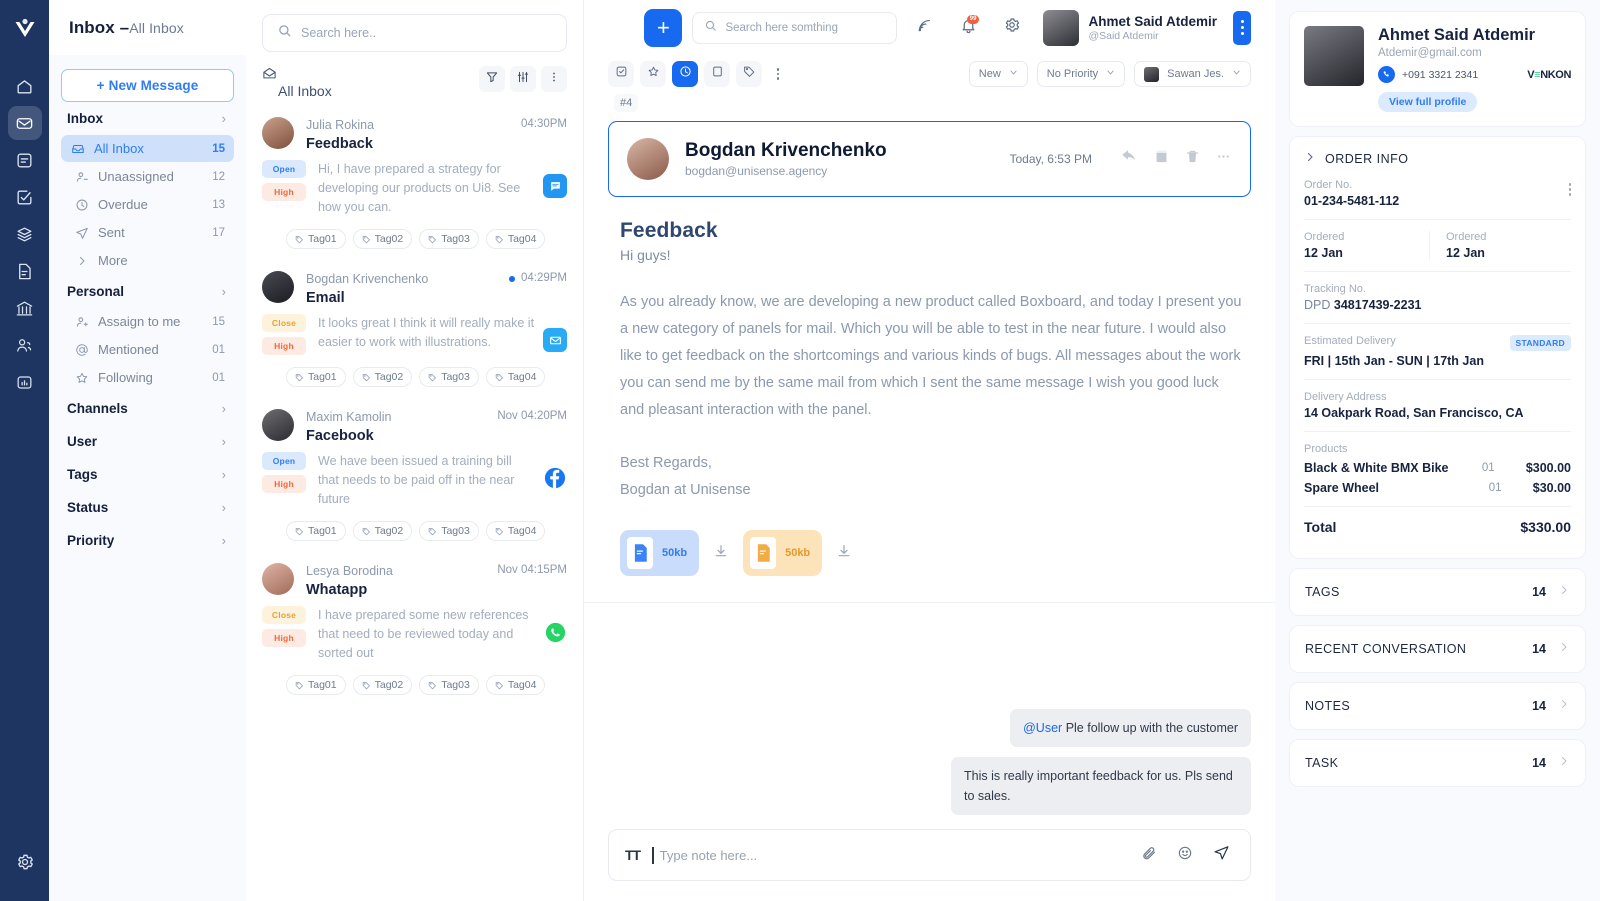 The width and height of the screenshot is (1600, 901). What do you see at coordinates (223, 441) in the screenshot?
I see `chevron-right-icon: ›` at bounding box center [223, 441].